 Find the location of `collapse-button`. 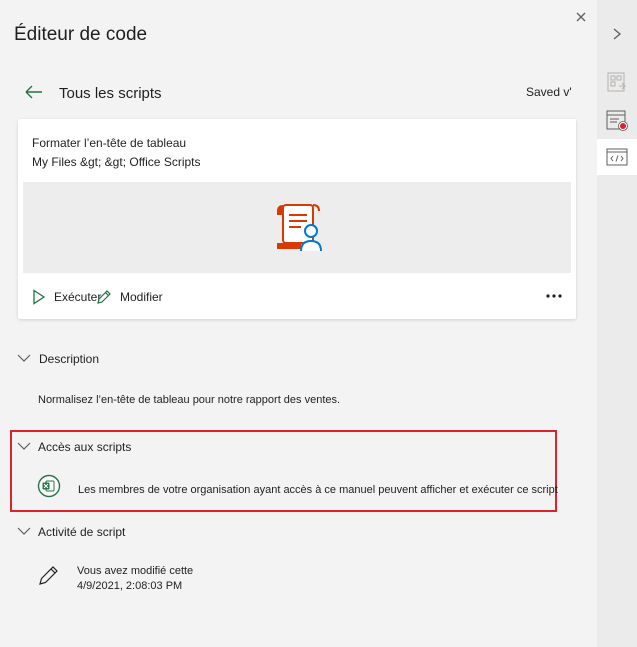

collapse-button is located at coordinates (617, 34).